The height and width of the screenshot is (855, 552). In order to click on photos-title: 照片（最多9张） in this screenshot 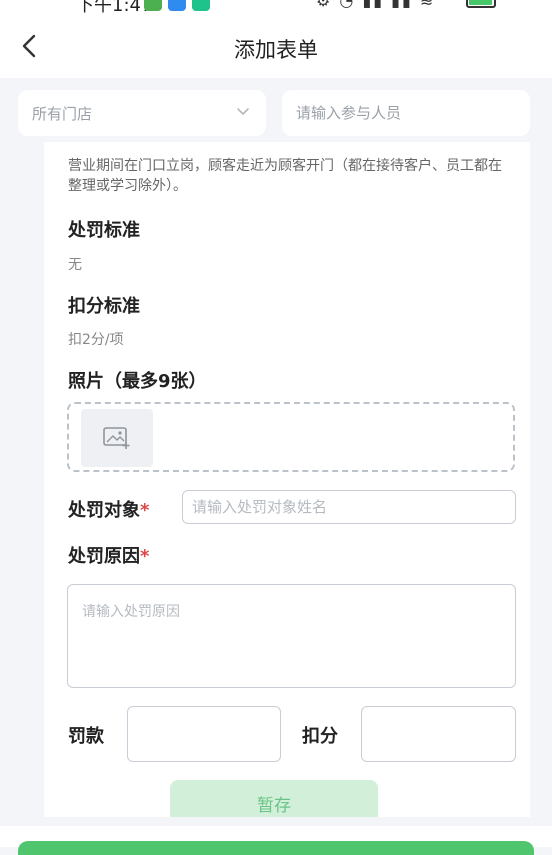, I will do `click(137, 381)`.